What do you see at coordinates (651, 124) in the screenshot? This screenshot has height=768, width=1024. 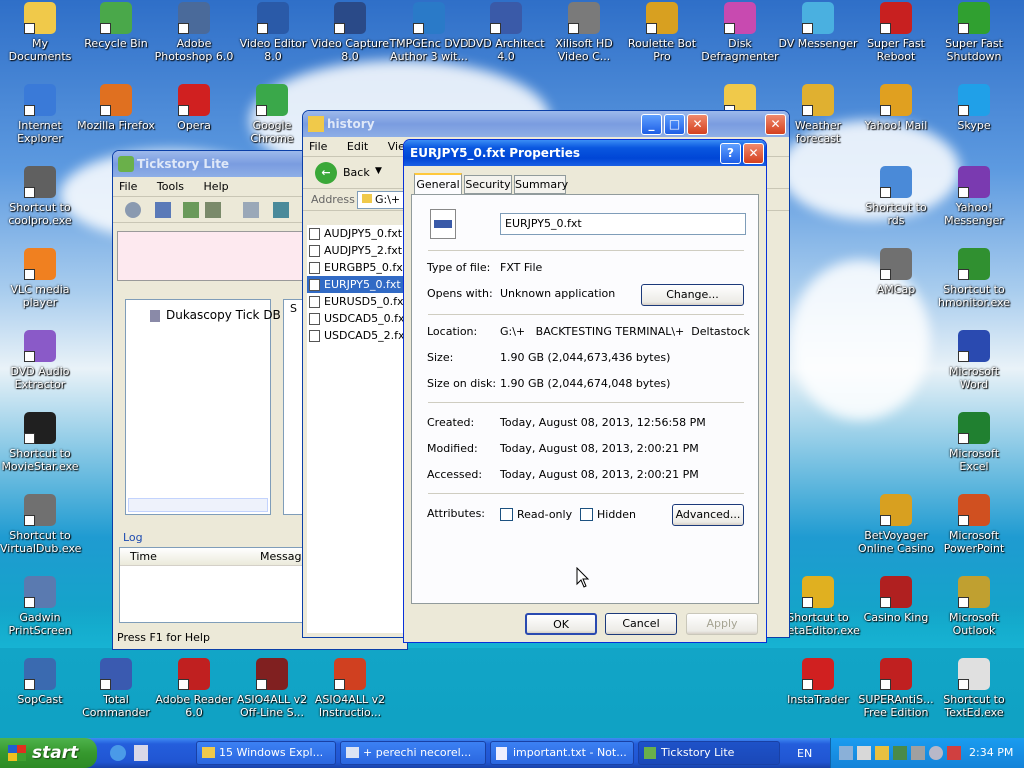 I see `minimize-button: _` at bounding box center [651, 124].